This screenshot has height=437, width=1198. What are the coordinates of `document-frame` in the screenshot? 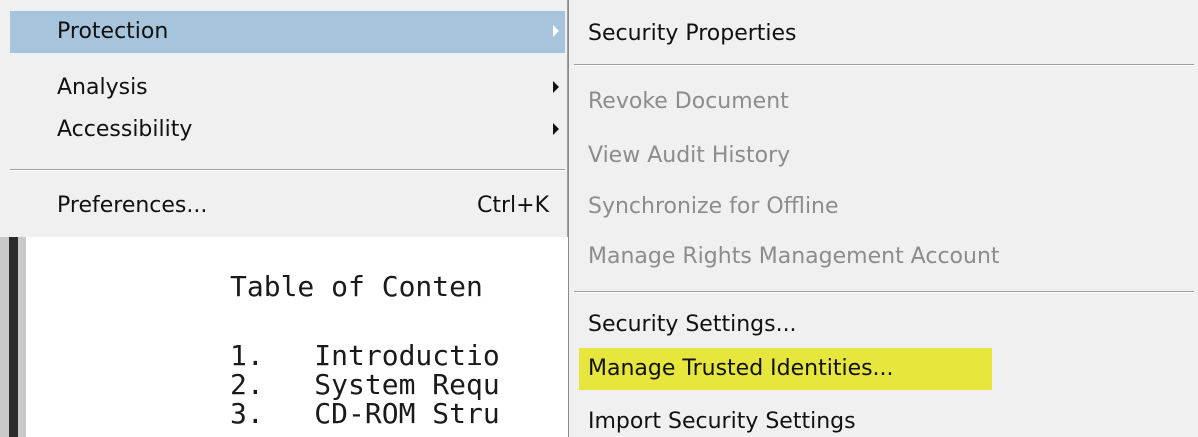 It's located at (13, 337).